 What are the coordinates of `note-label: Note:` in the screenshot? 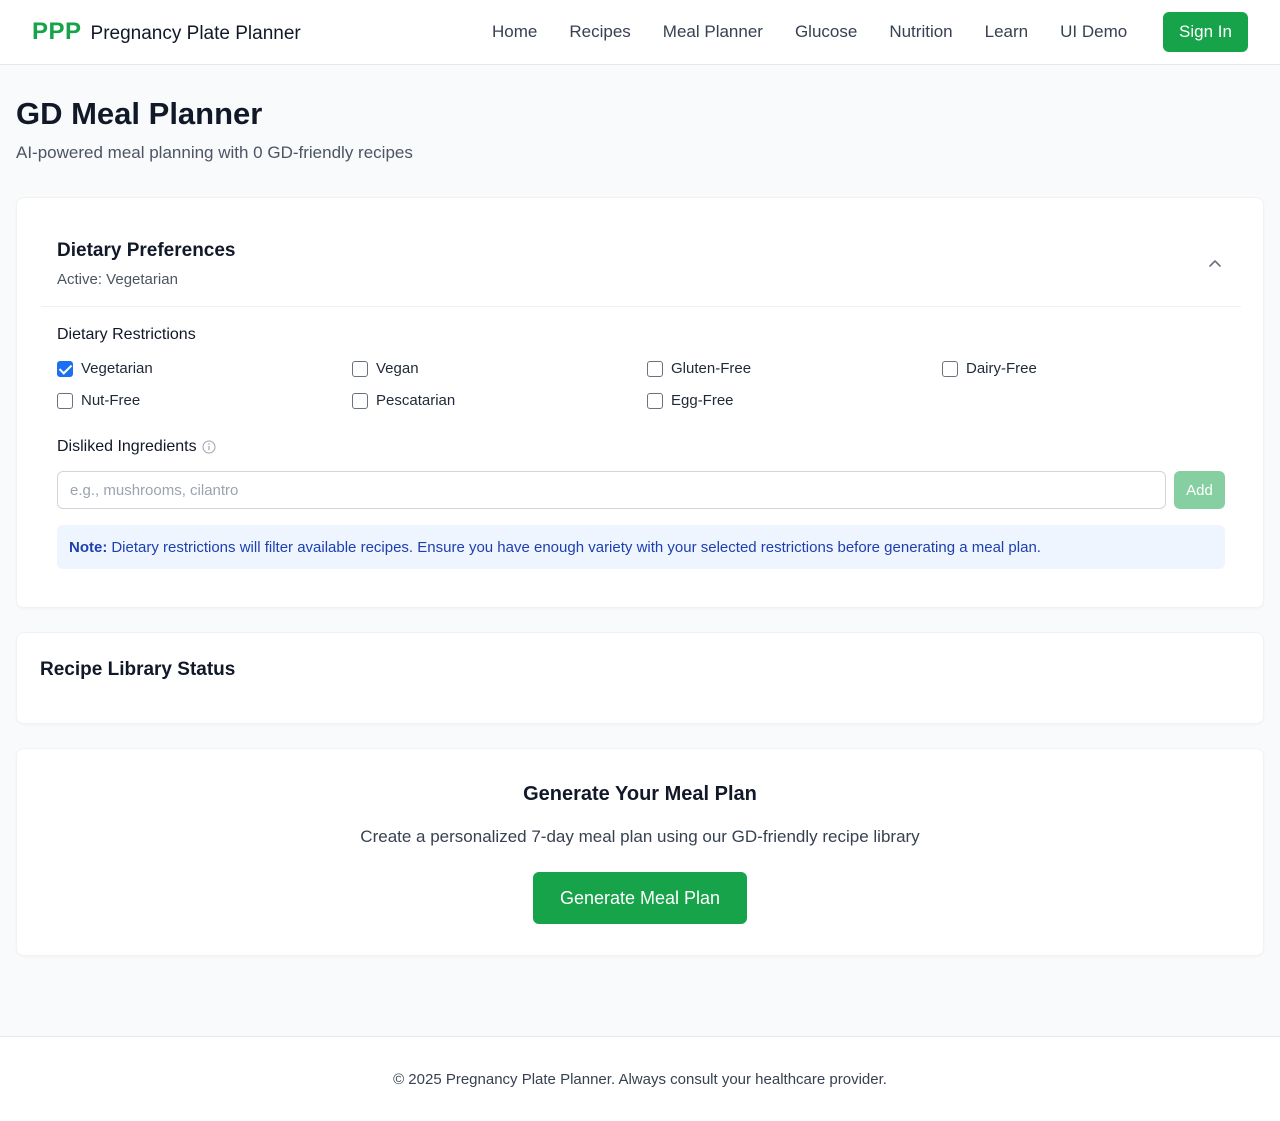 It's located at (88, 547).